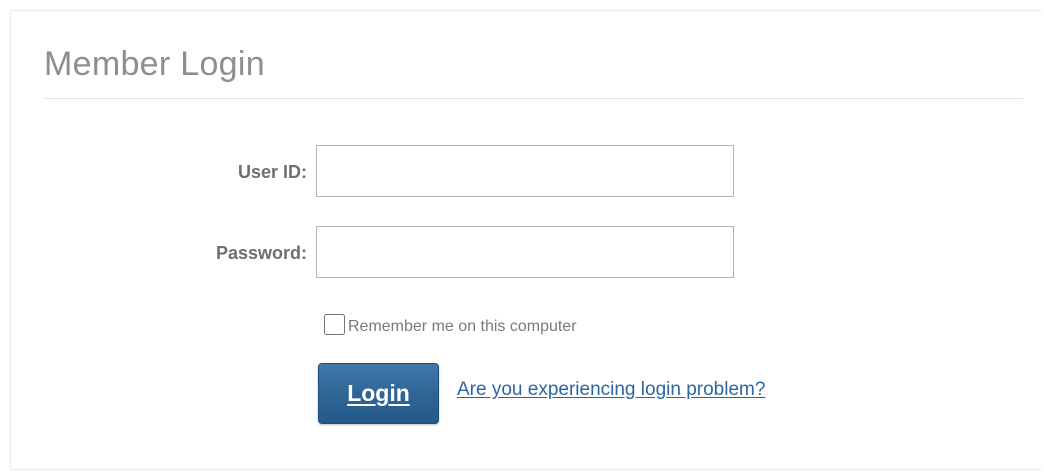 Image resolution: width=1044 pixels, height=472 pixels. What do you see at coordinates (525, 252) in the screenshot?
I see `password-input` at bounding box center [525, 252].